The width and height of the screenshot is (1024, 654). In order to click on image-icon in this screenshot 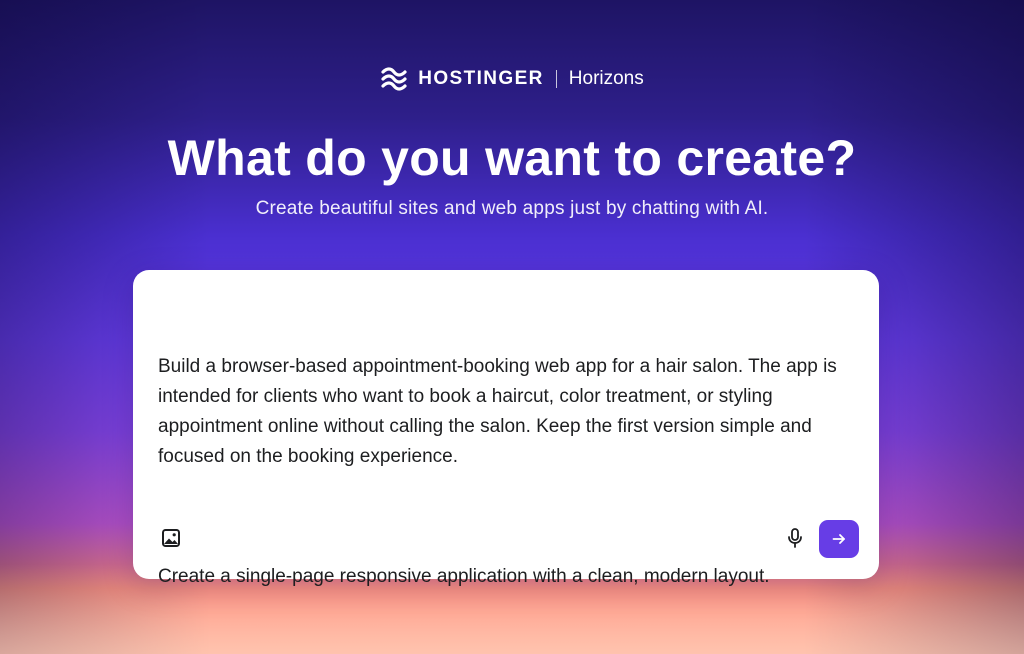, I will do `click(171, 538)`.